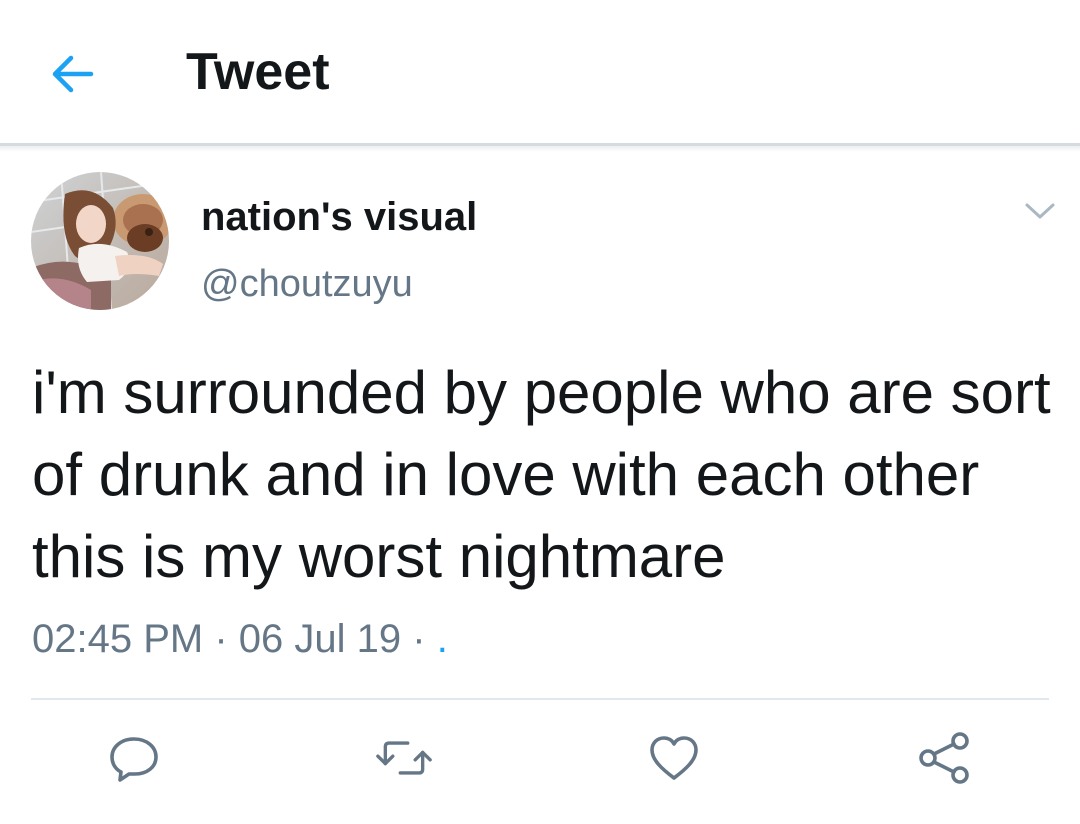 This screenshot has height=824, width=1080. I want to click on source-link: ., so click(442, 639).